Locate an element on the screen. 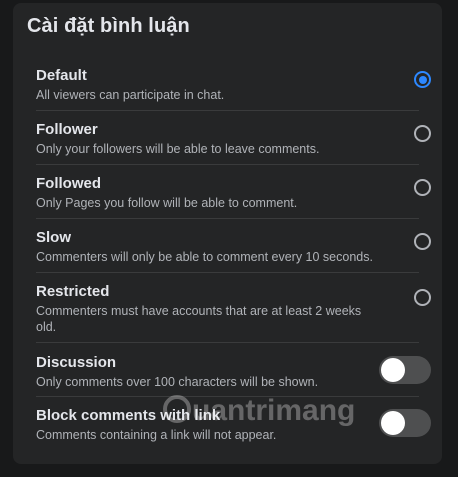 This screenshot has height=477, width=458. option-title: Follower is located at coordinates (67, 129).